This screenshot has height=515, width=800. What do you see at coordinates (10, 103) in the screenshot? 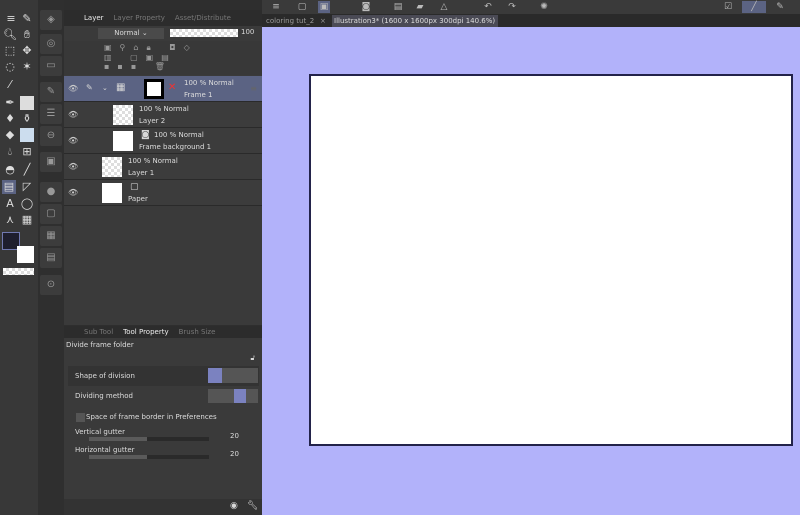
I see `pen-tool-icon: ✒` at bounding box center [10, 103].